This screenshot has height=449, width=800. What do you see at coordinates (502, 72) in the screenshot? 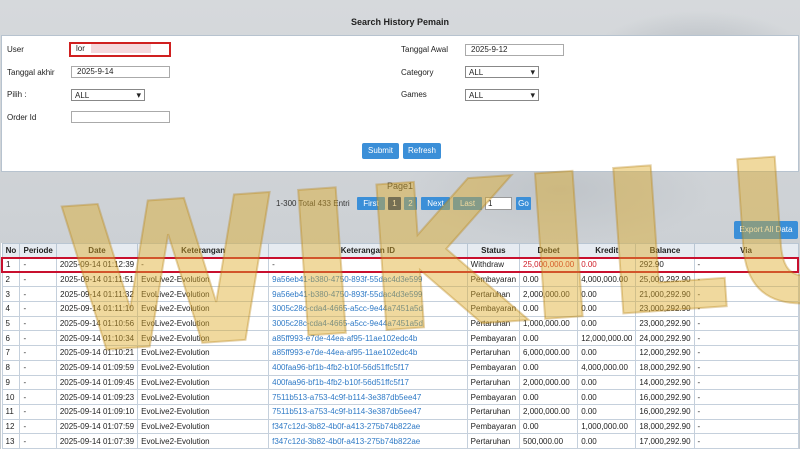
I see `category-select: ALL` at bounding box center [502, 72].